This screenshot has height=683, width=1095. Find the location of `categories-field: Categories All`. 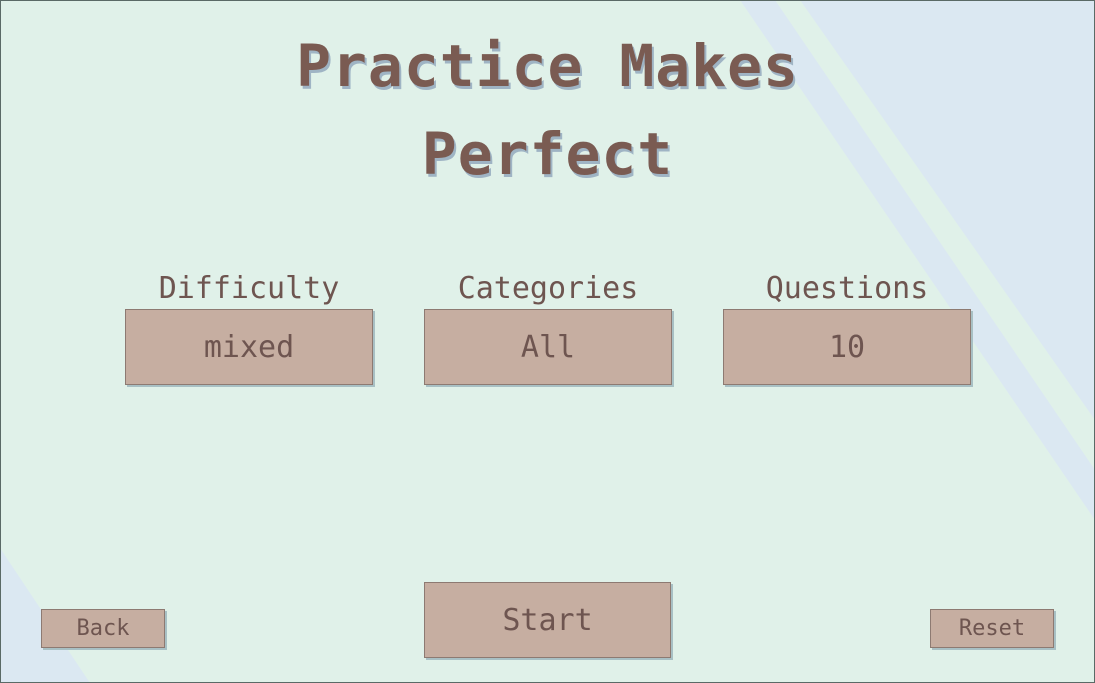

categories-field: Categories All is located at coordinates (548, 328).